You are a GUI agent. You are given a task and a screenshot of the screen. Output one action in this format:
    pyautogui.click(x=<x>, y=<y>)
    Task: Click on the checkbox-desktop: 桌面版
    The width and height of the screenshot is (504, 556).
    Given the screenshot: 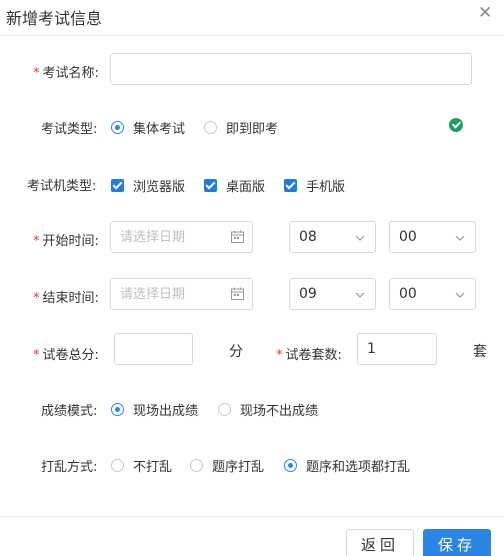 What is the action you would take?
    pyautogui.click(x=234, y=185)
    